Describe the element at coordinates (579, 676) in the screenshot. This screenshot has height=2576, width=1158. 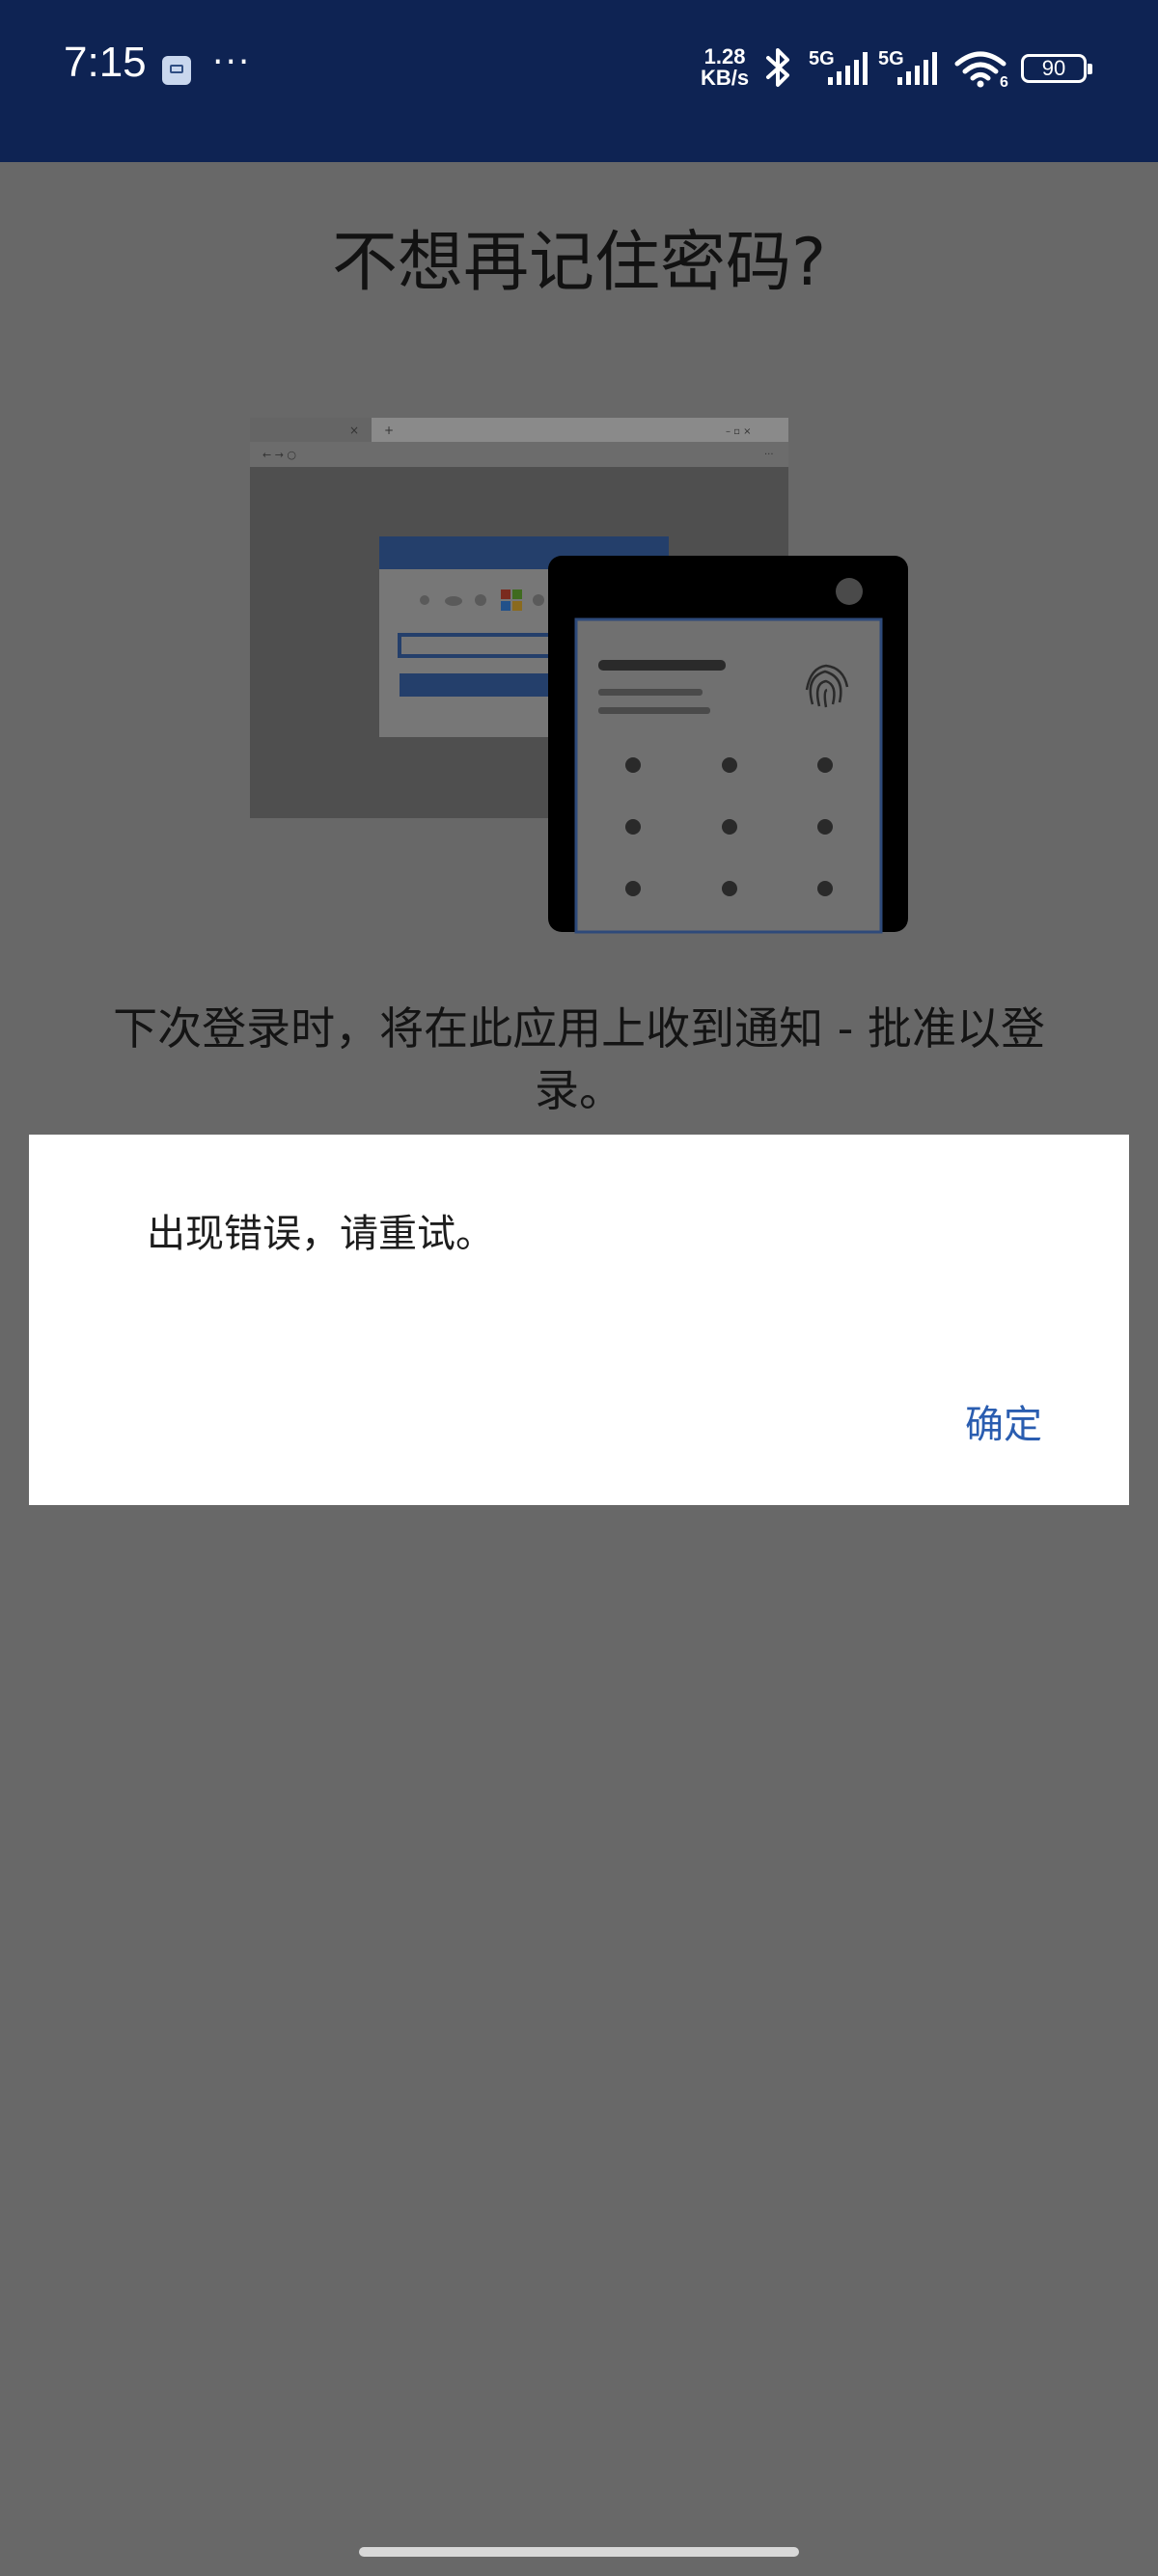
I see `passwordless-illustration: × + – ▫ × ← → ○ ···` at that location.